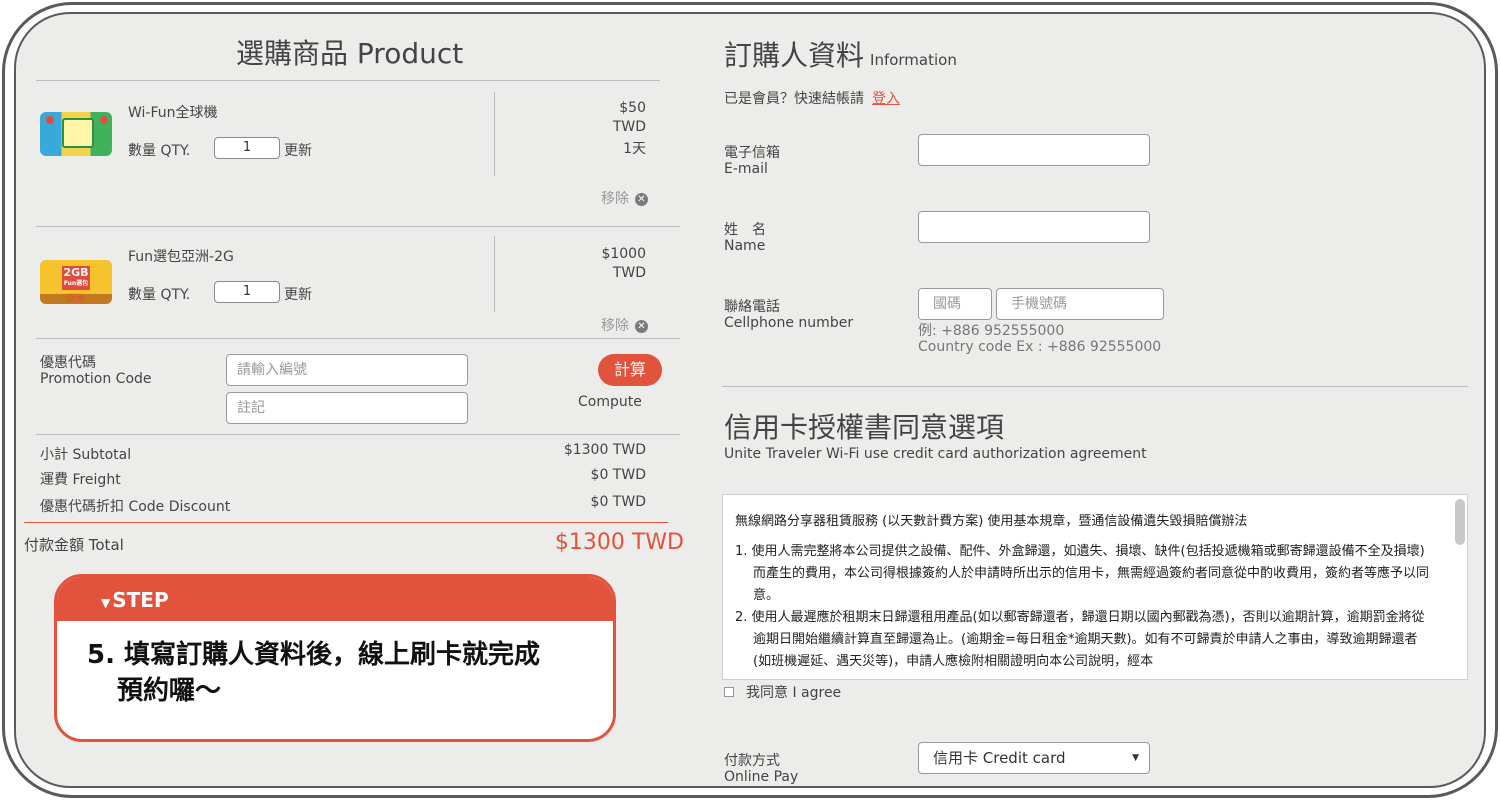 The width and height of the screenshot is (1500, 800). Describe the element at coordinates (1034, 150) in the screenshot. I see `email-field` at that location.